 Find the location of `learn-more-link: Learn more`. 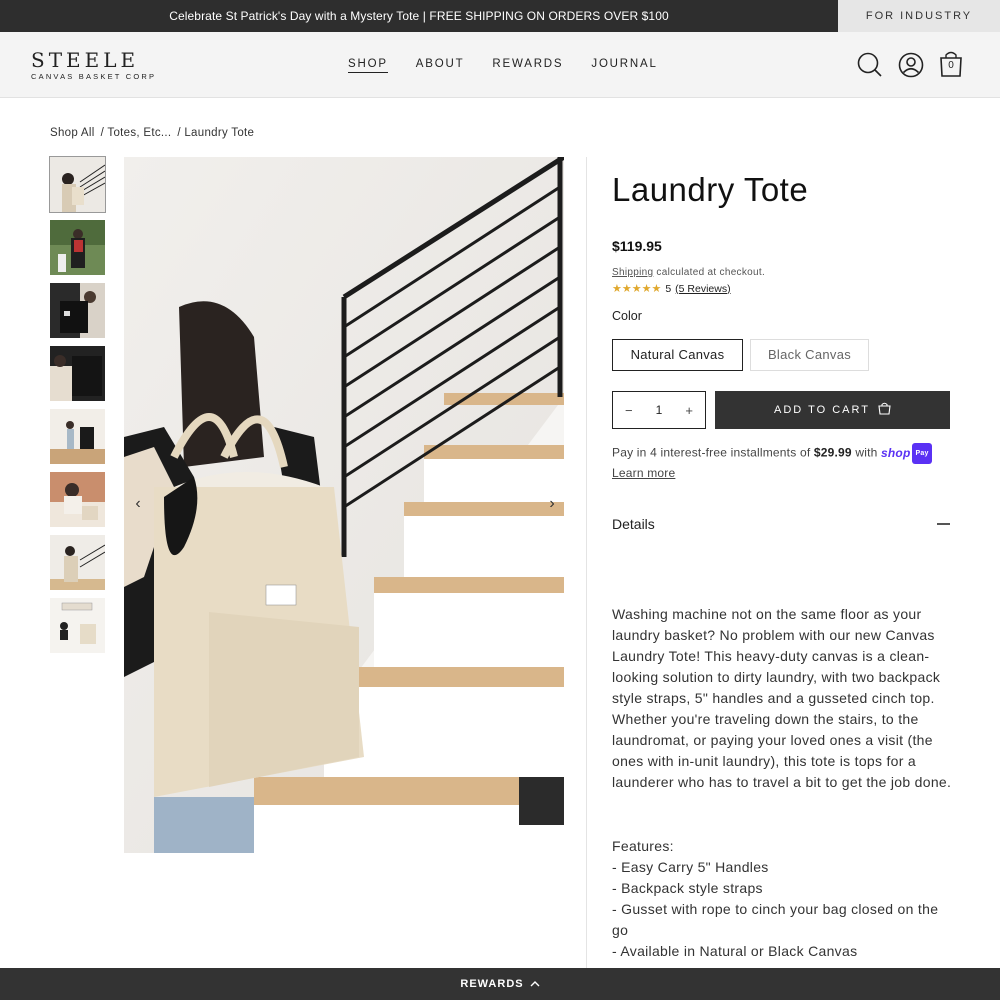

learn-more-link: Learn more is located at coordinates (643, 473).